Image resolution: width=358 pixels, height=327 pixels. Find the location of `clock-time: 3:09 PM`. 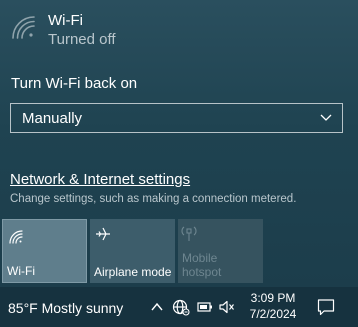

clock-time: 3:09 PM is located at coordinates (273, 298).